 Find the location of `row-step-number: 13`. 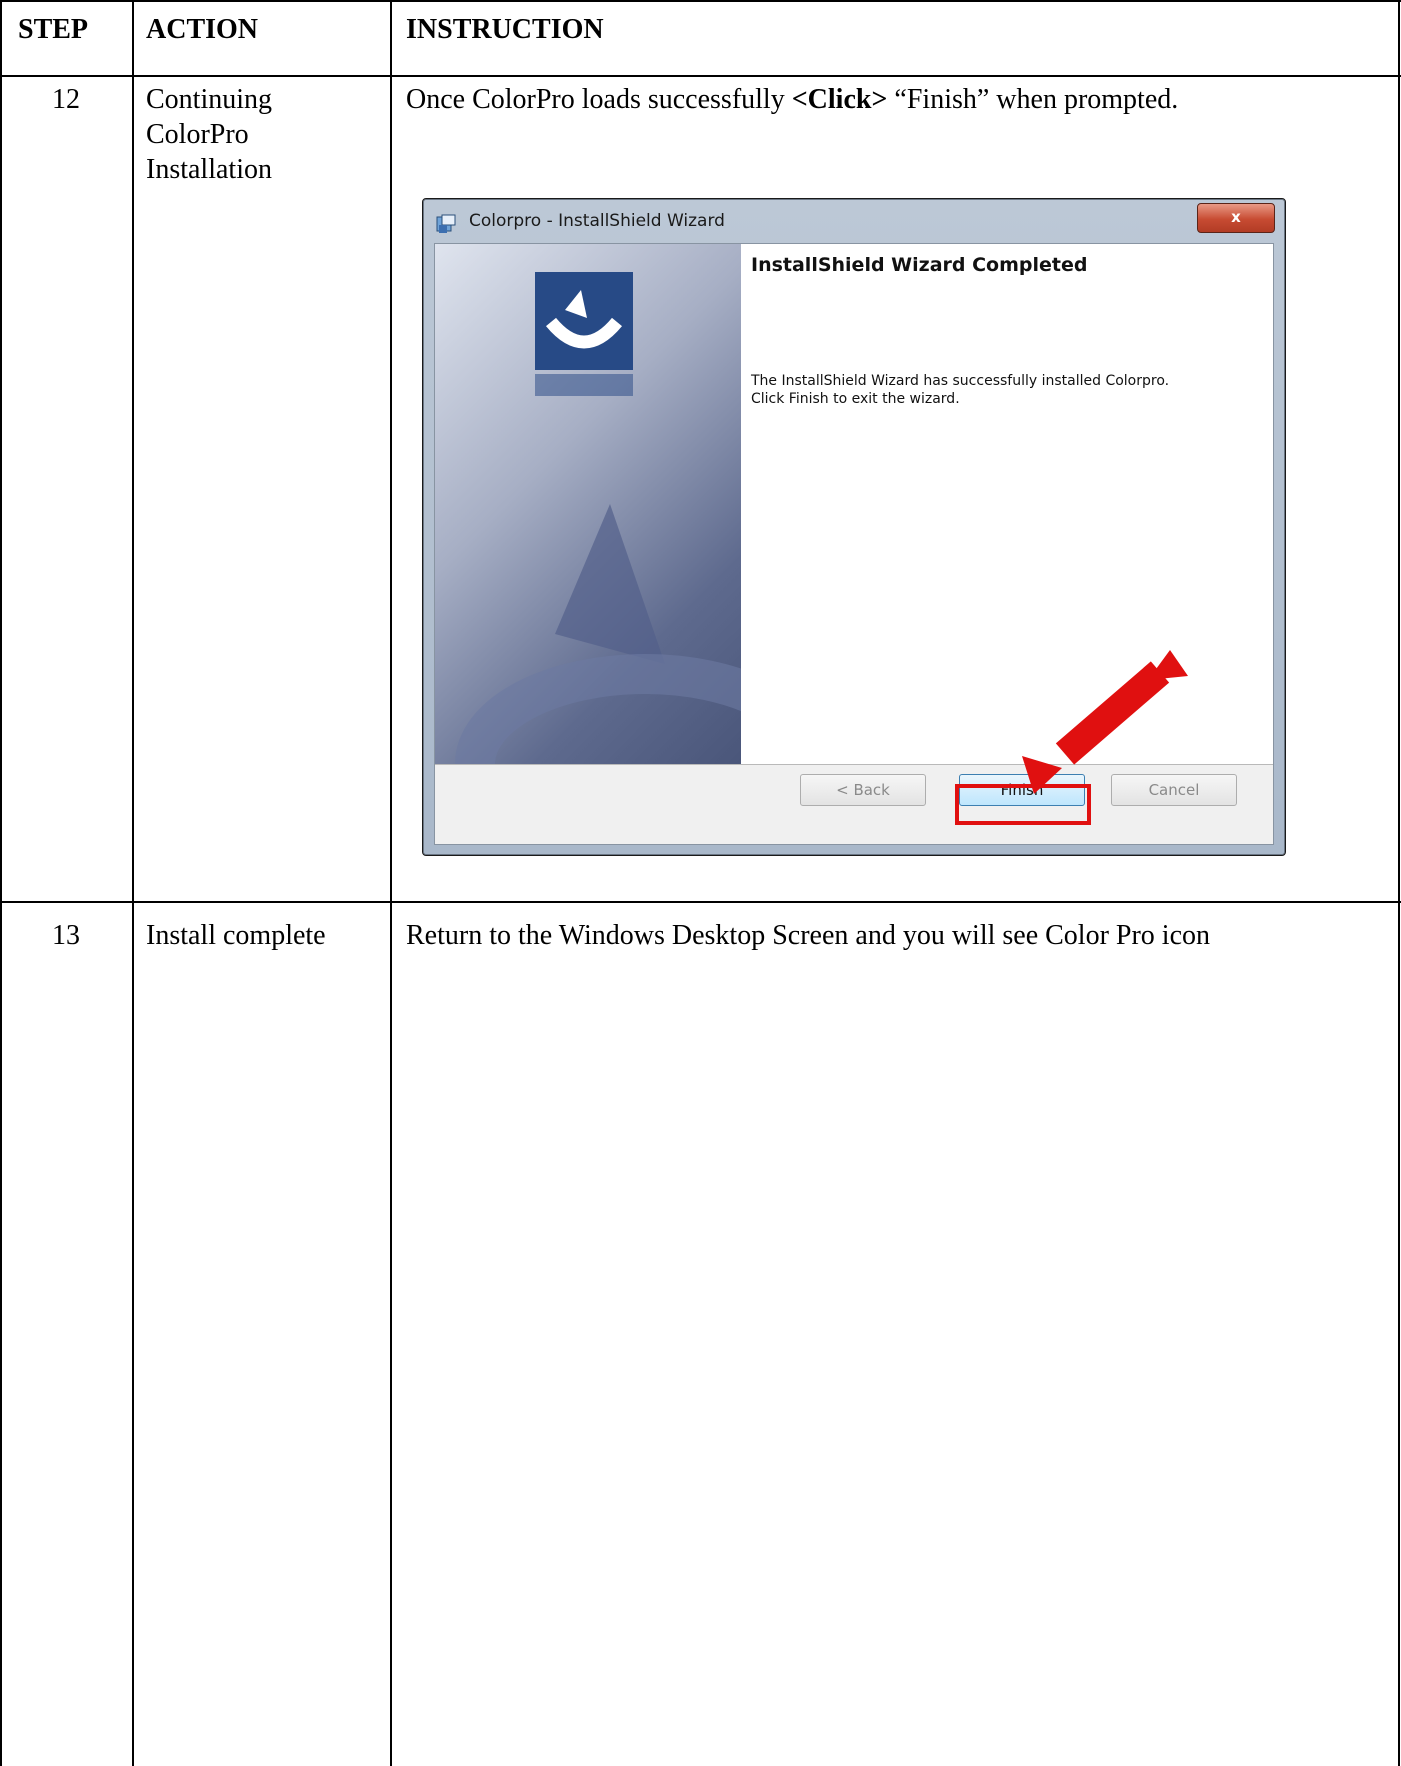

row-step-number: 13 is located at coordinates (66, 935).